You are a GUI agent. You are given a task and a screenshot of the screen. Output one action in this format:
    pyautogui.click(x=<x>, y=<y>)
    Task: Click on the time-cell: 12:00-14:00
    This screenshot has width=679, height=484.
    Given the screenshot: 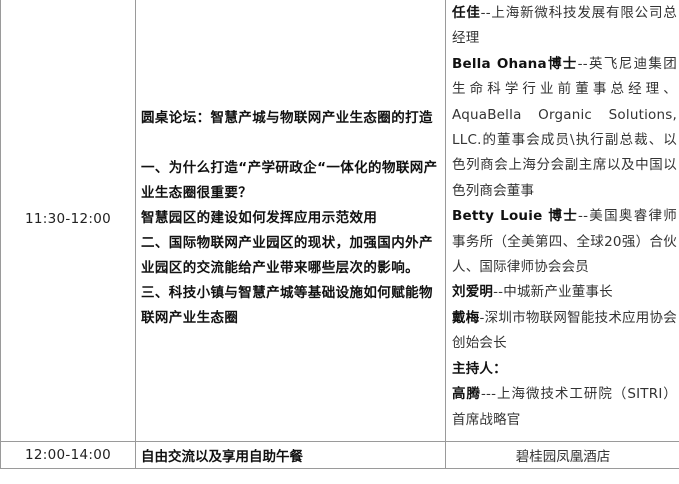 What is the action you would take?
    pyautogui.click(x=68, y=454)
    